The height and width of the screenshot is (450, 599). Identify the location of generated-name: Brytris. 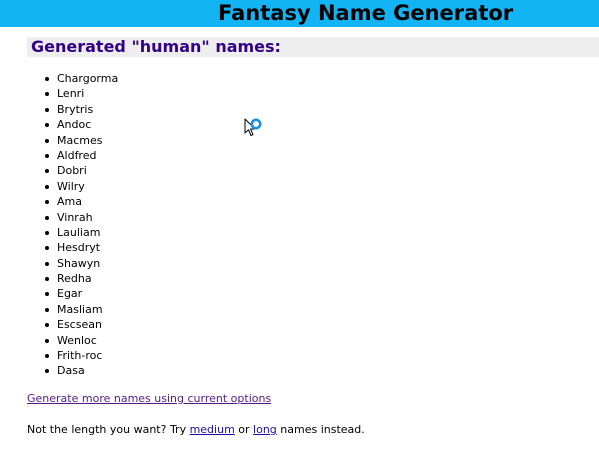
(75, 109).